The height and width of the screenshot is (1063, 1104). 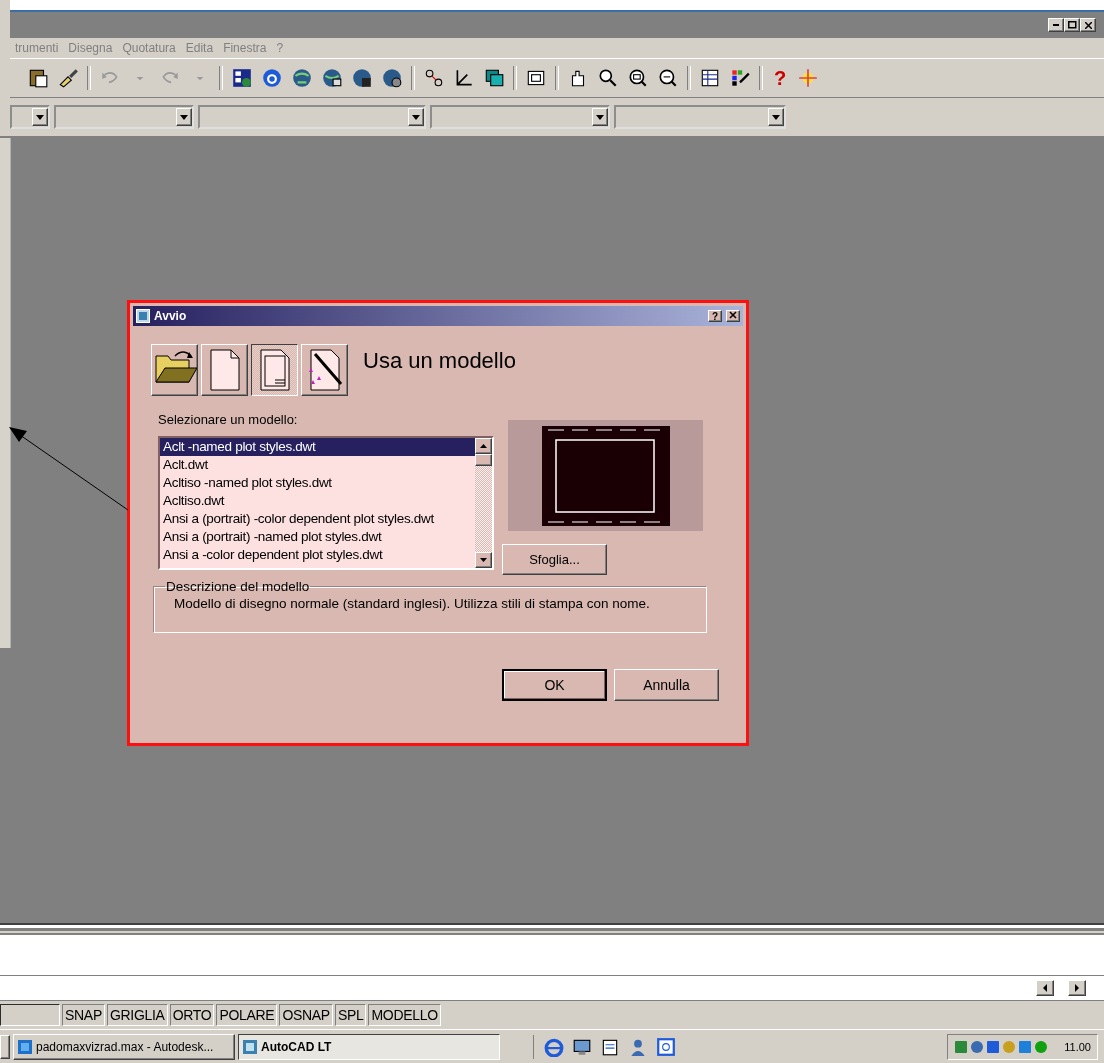 I want to click on table-icon, so click(x=710, y=78).